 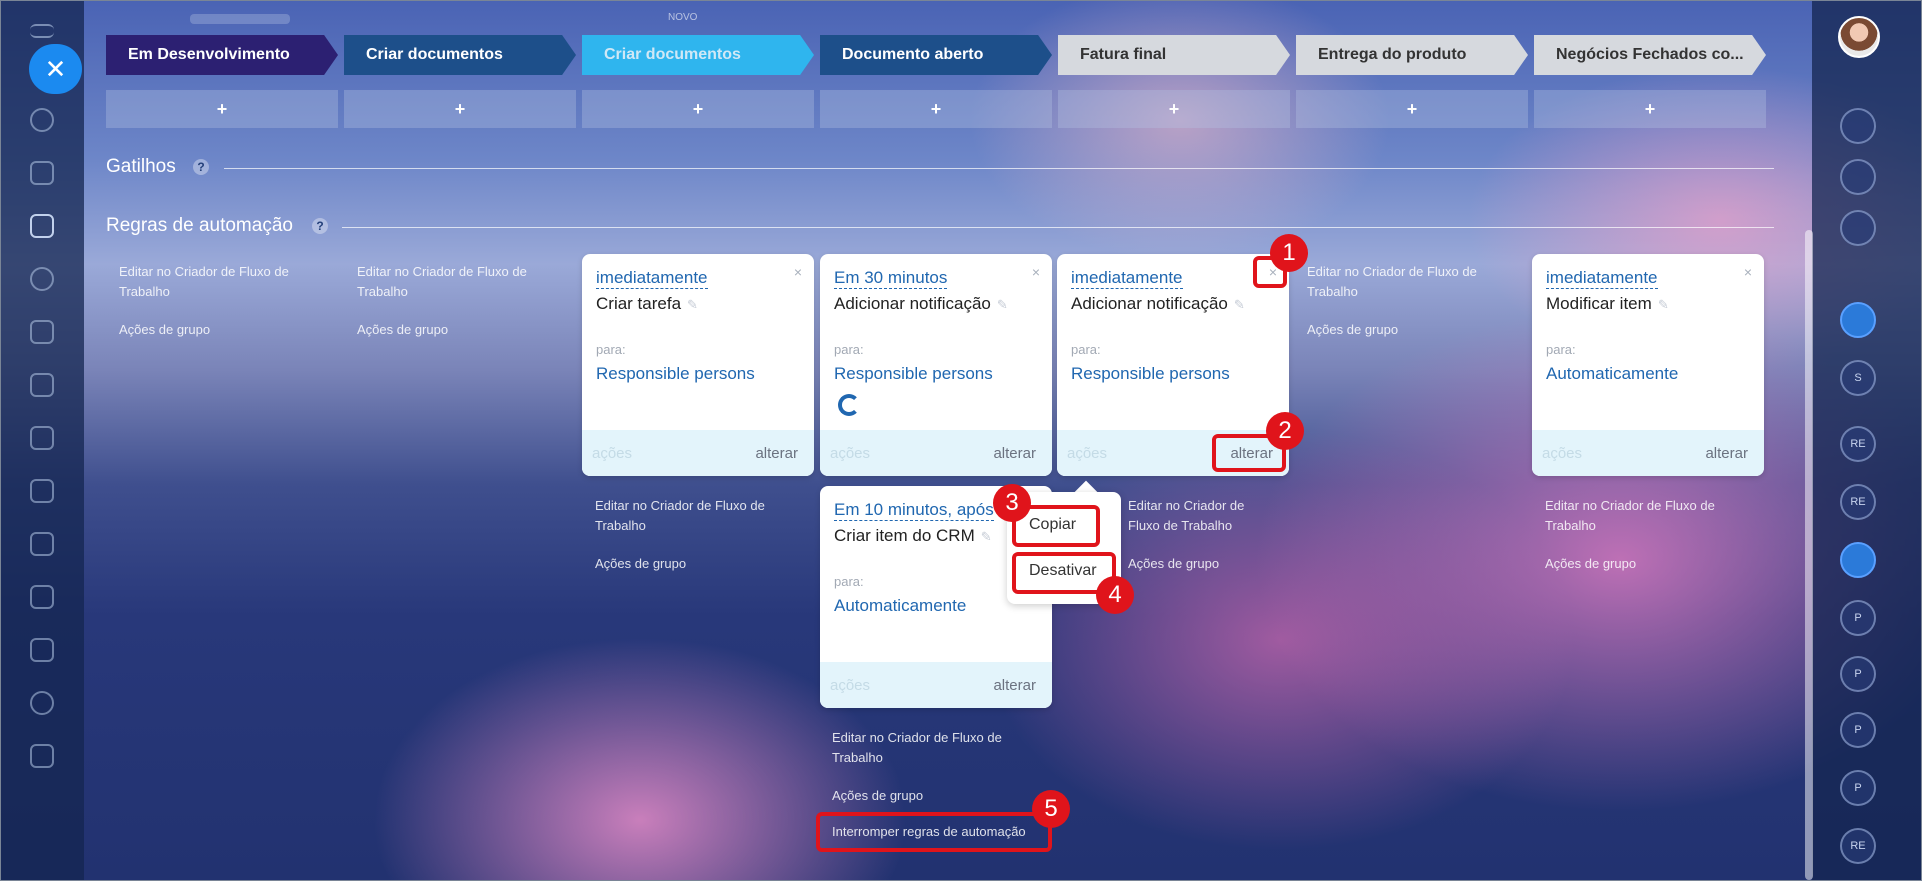 I want to click on callout-badge-5: 5, so click(x=1051, y=809).